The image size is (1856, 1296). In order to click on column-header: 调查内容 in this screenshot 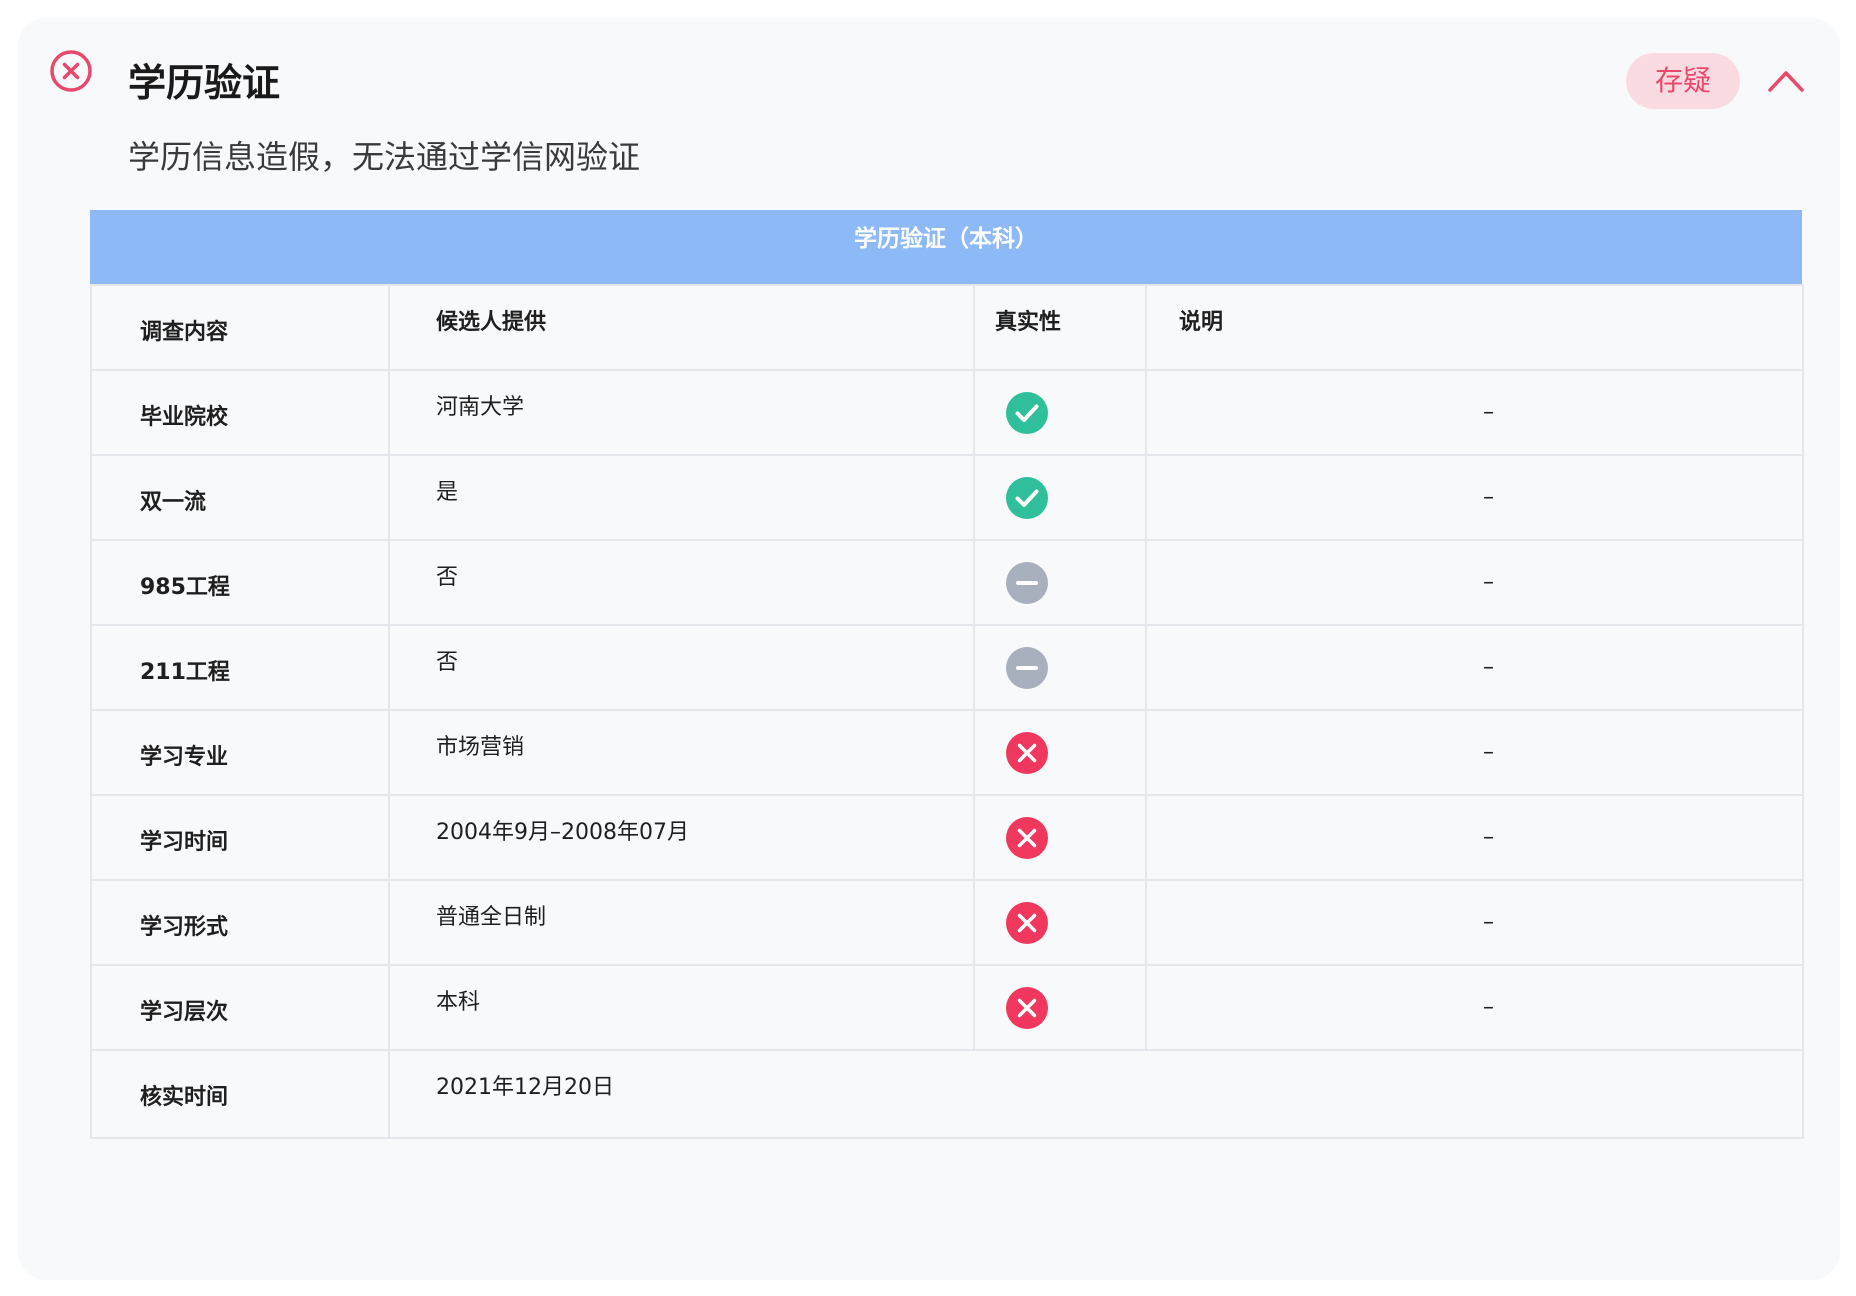, I will do `click(240, 327)`.